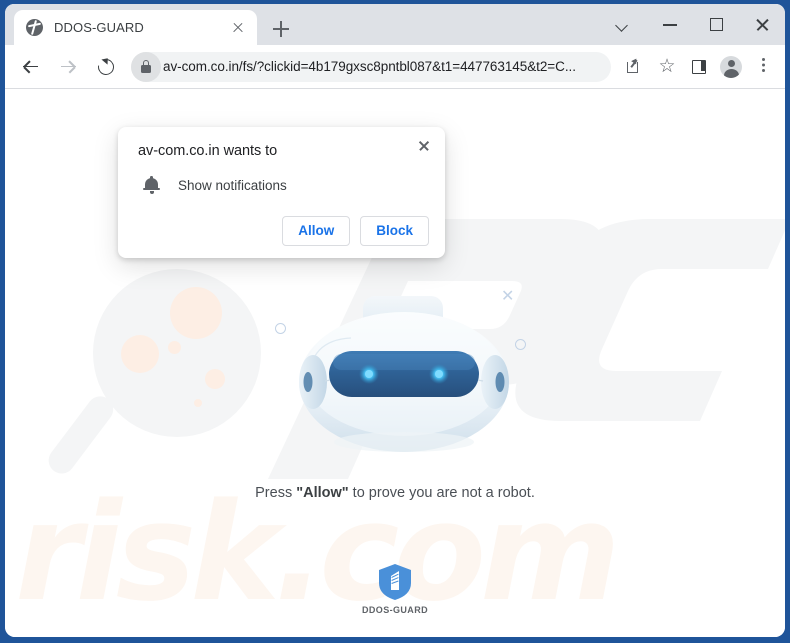 Image resolution: width=790 pixels, height=643 pixels. What do you see at coordinates (763, 67) in the screenshot?
I see `more-menu-icon` at bounding box center [763, 67].